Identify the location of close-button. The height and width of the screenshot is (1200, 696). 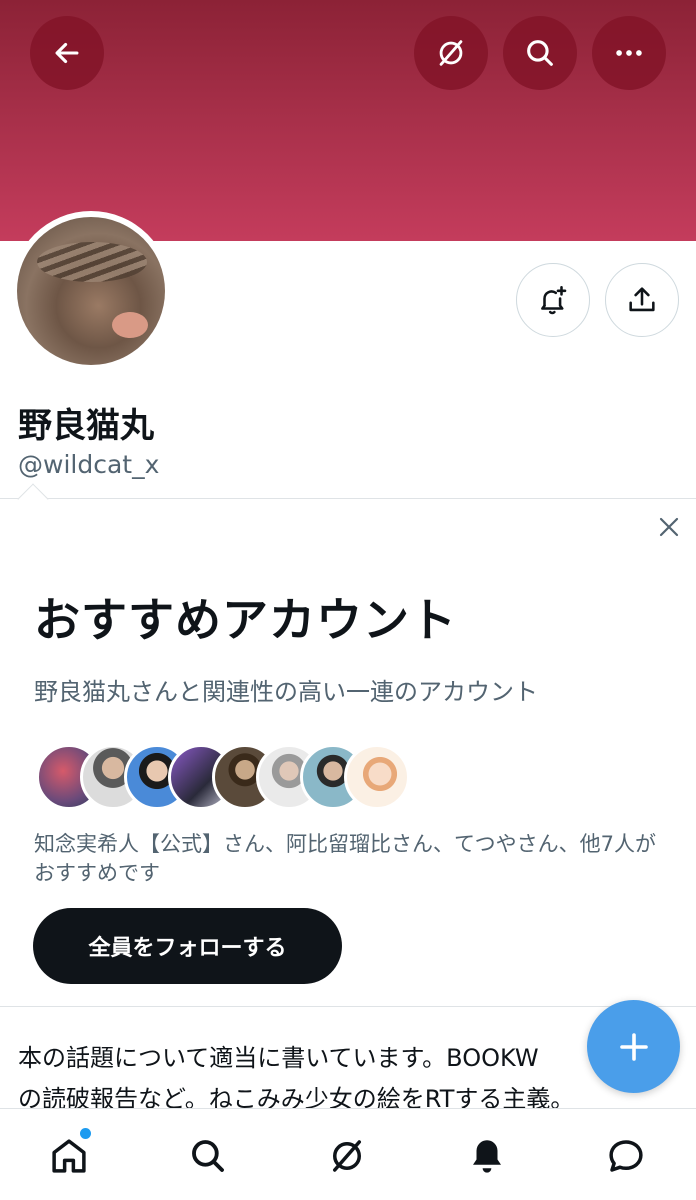
(669, 527).